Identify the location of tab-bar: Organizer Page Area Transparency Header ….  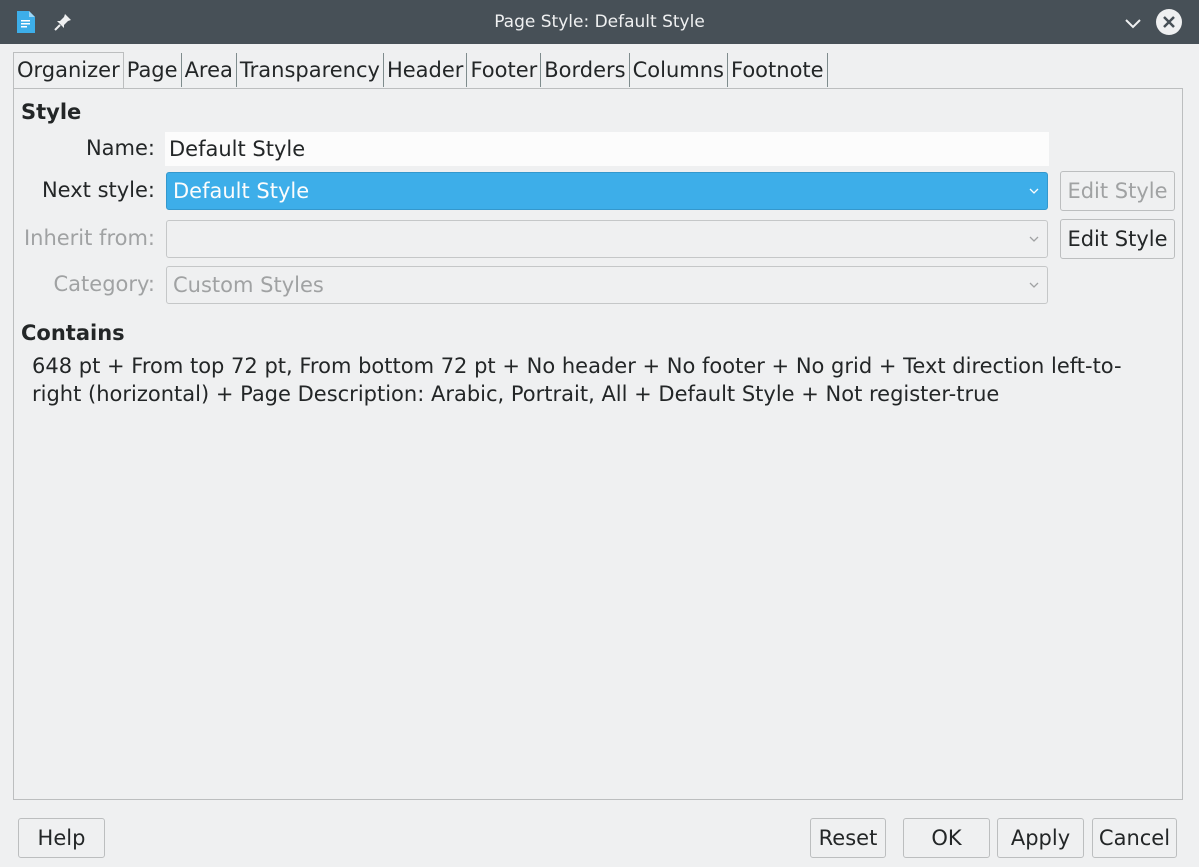
(420, 70).